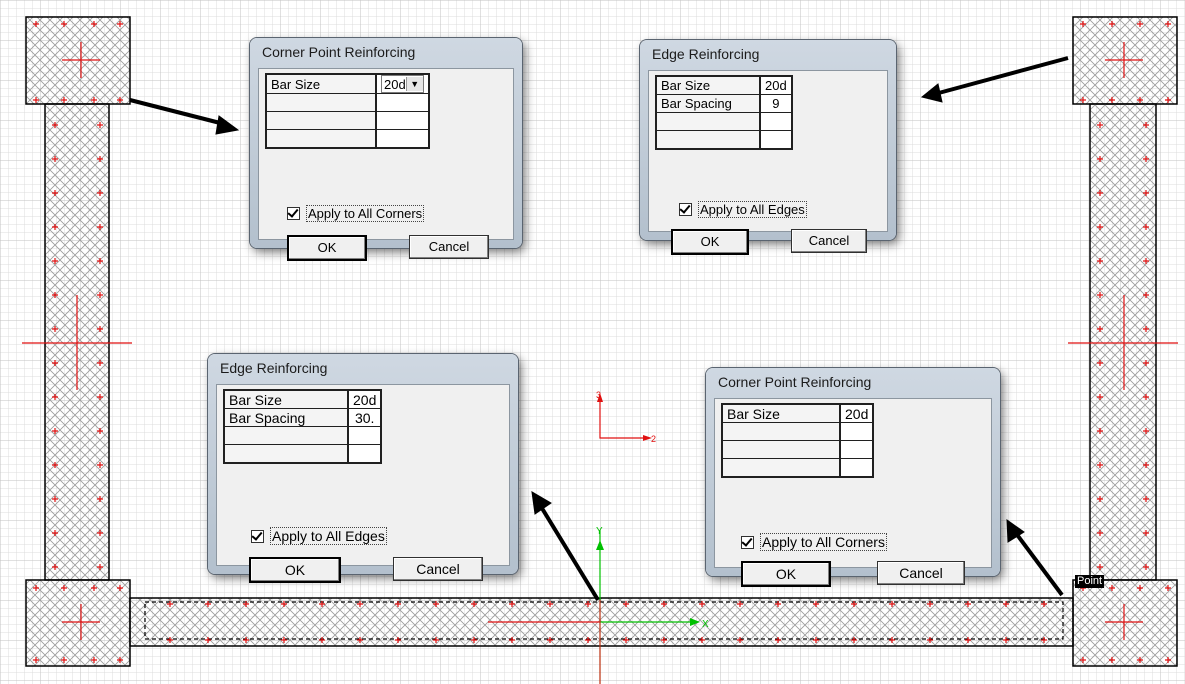 Image resolution: width=1185 pixels, height=684 pixels. Describe the element at coordinates (1090, 581) in the screenshot. I see `point-tooltip: Point` at that location.